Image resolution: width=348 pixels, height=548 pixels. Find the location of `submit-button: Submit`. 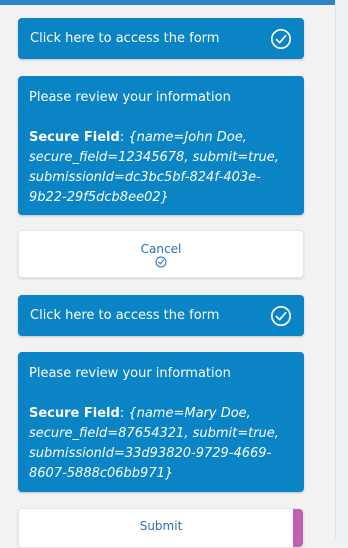

submit-button: Submit is located at coordinates (161, 528).